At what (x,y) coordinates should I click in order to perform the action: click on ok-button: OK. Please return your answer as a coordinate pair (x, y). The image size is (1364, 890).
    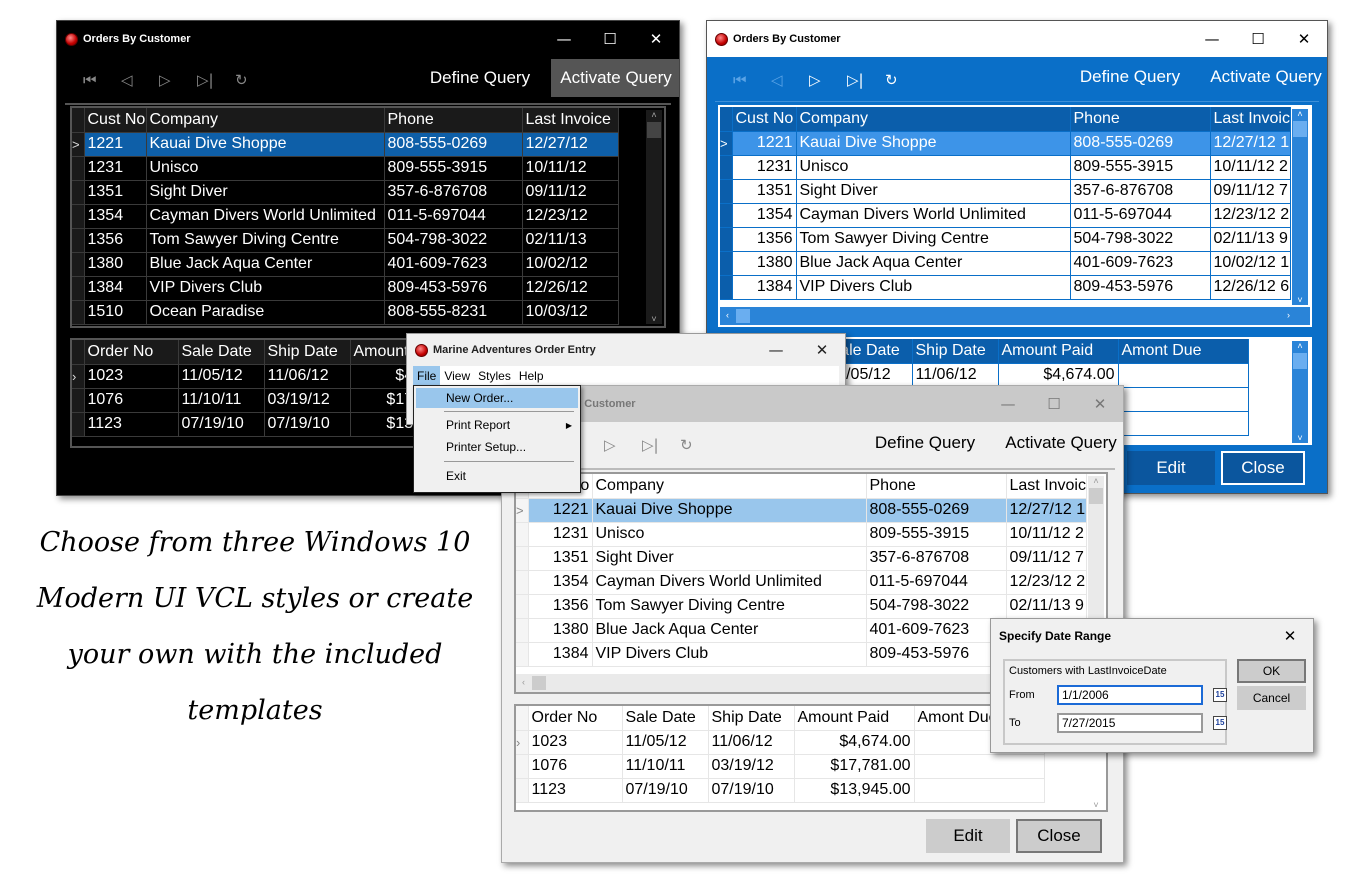
    Looking at the image, I should click on (1271, 671).